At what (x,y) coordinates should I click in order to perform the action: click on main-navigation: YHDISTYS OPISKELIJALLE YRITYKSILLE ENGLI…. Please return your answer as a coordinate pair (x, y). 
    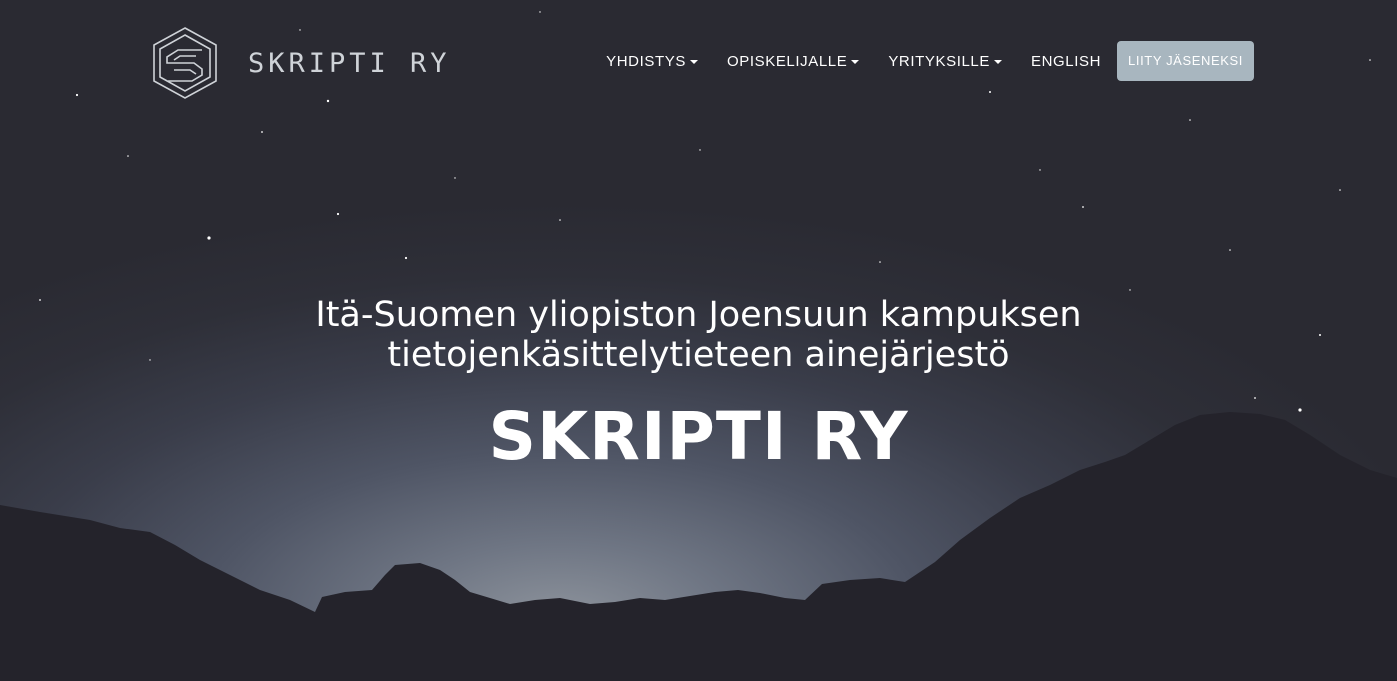
    Looking at the image, I should click on (930, 61).